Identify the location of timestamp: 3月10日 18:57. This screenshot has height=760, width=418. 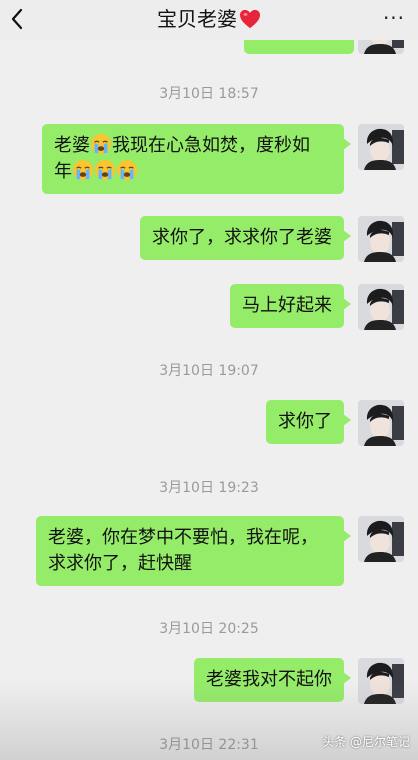
(209, 94).